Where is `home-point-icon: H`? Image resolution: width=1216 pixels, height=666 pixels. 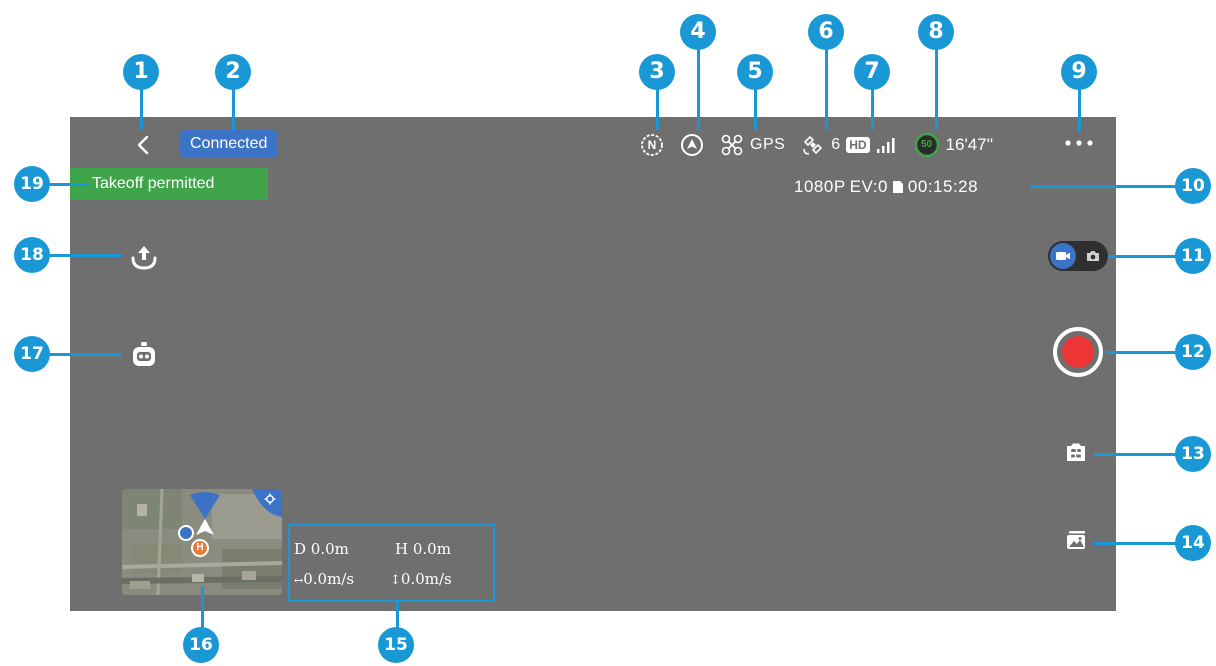
home-point-icon: H is located at coordinates (200, 548).